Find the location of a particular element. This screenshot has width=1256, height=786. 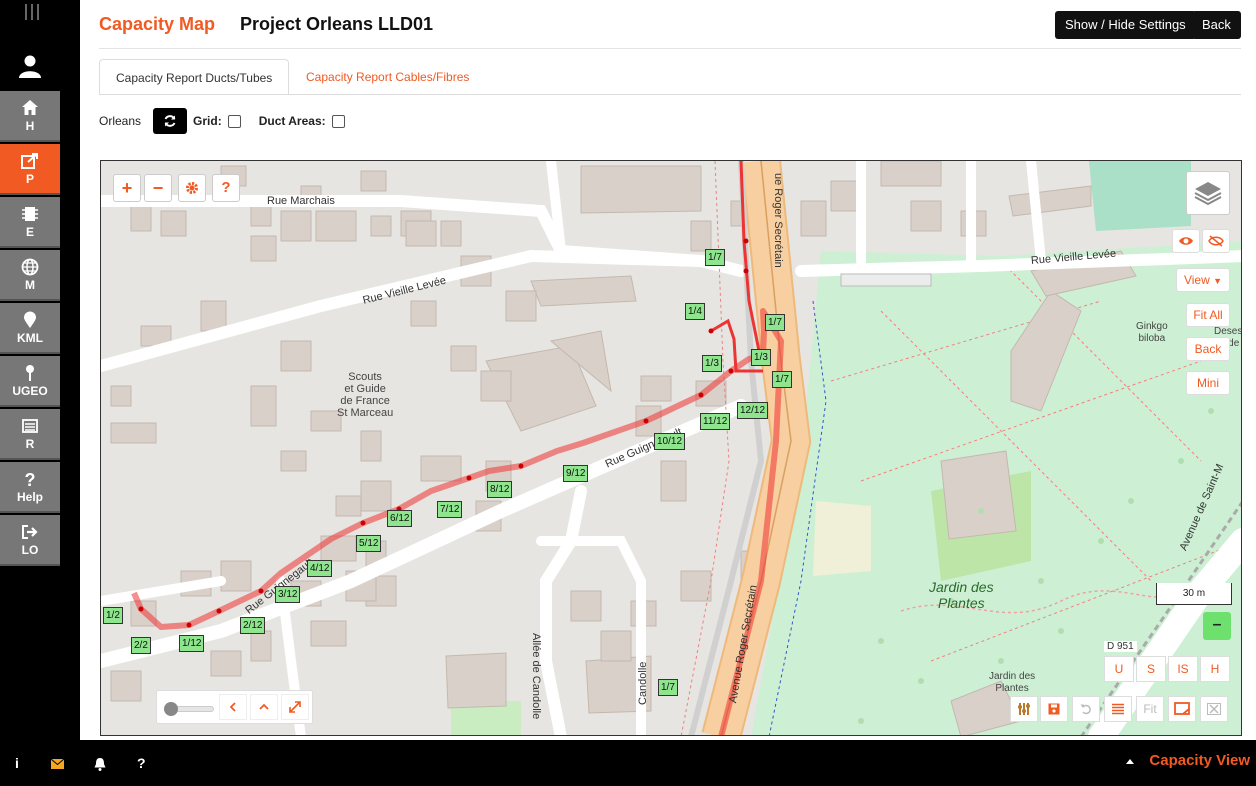

undo-button is located at coordinates (1086, 709).